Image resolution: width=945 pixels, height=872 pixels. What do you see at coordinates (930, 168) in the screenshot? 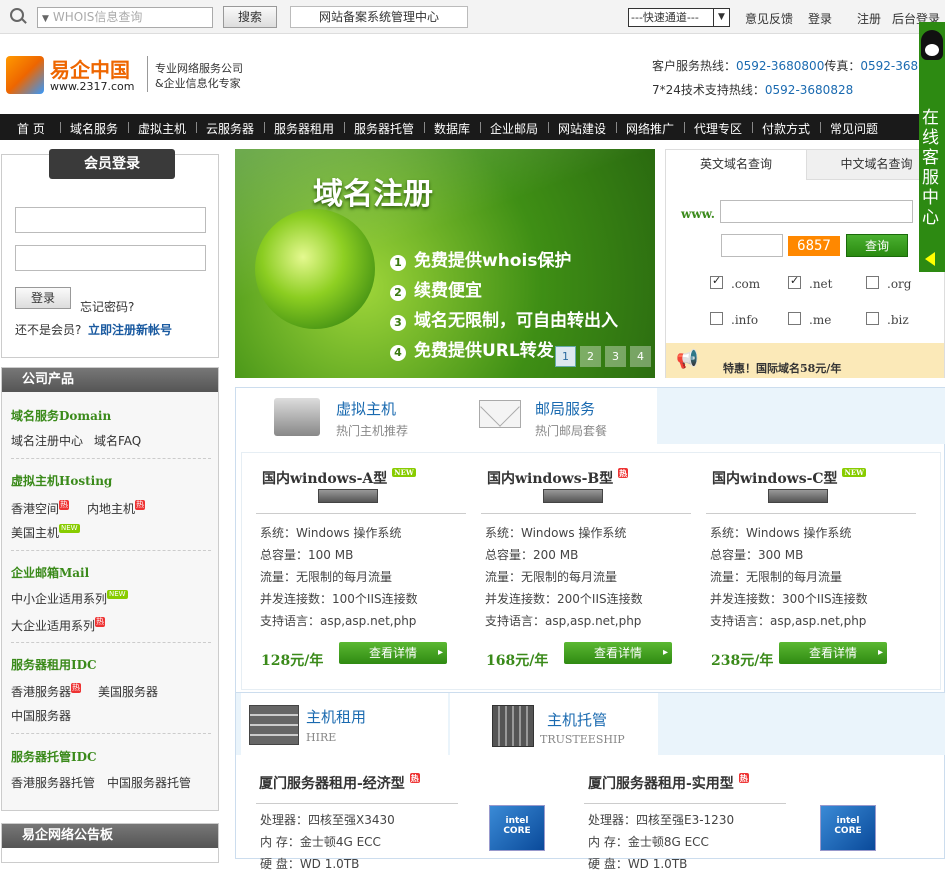
I see `online-service-text: 在线客服中心` at bounding box center [930, 168].